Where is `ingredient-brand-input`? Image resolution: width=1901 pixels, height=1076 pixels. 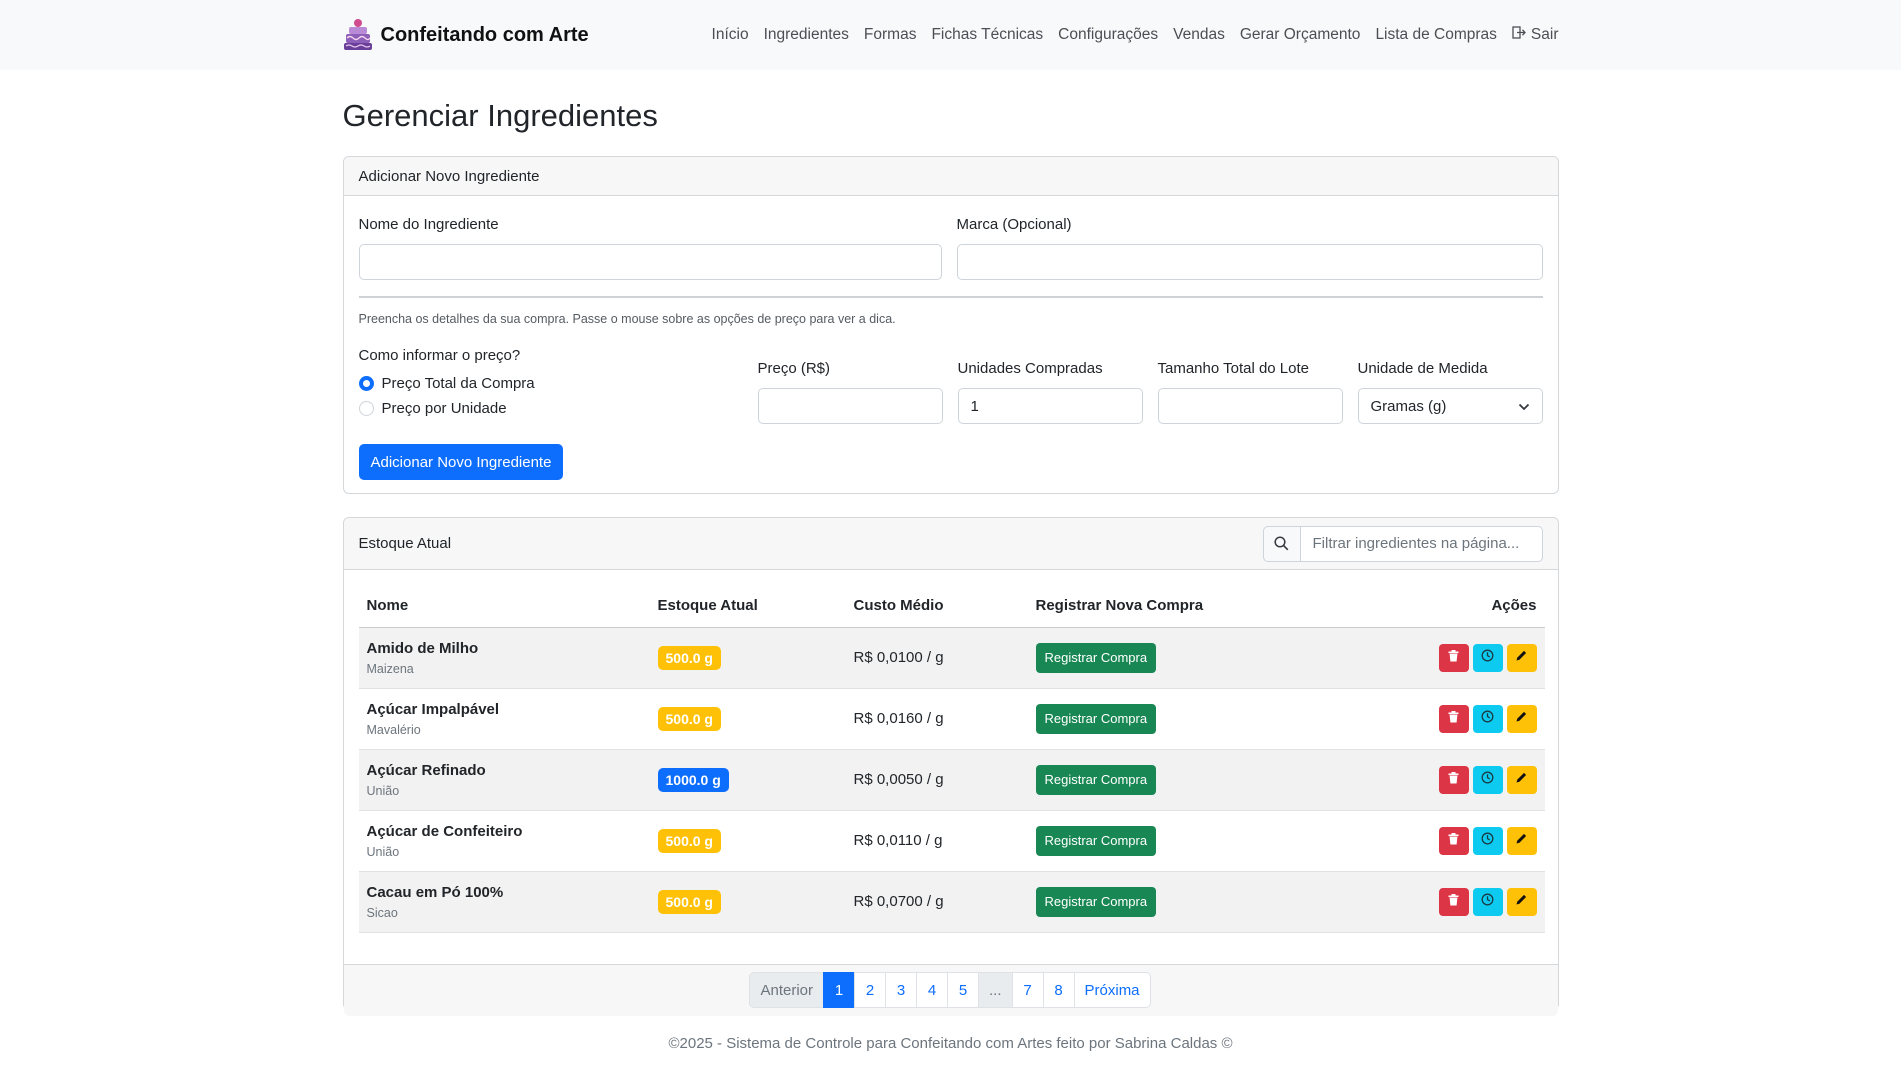
ingredient-brand-input is located at coordinates (1249, 262).